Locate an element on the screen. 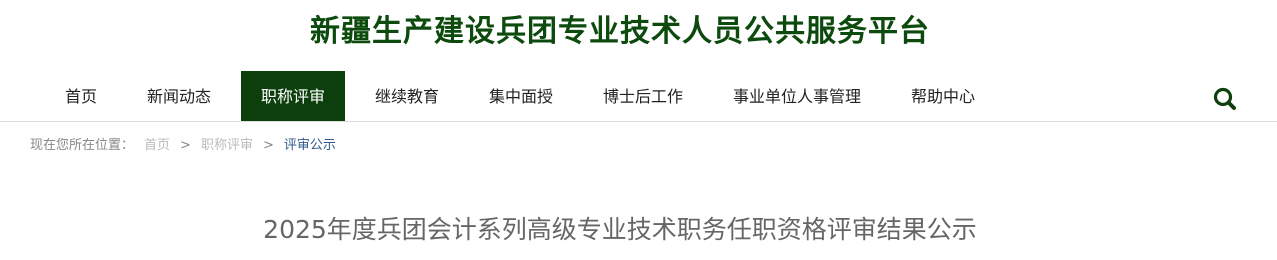  breadcrumb-prefix: 现在您所在位置： is located at coordinates (82, 145).